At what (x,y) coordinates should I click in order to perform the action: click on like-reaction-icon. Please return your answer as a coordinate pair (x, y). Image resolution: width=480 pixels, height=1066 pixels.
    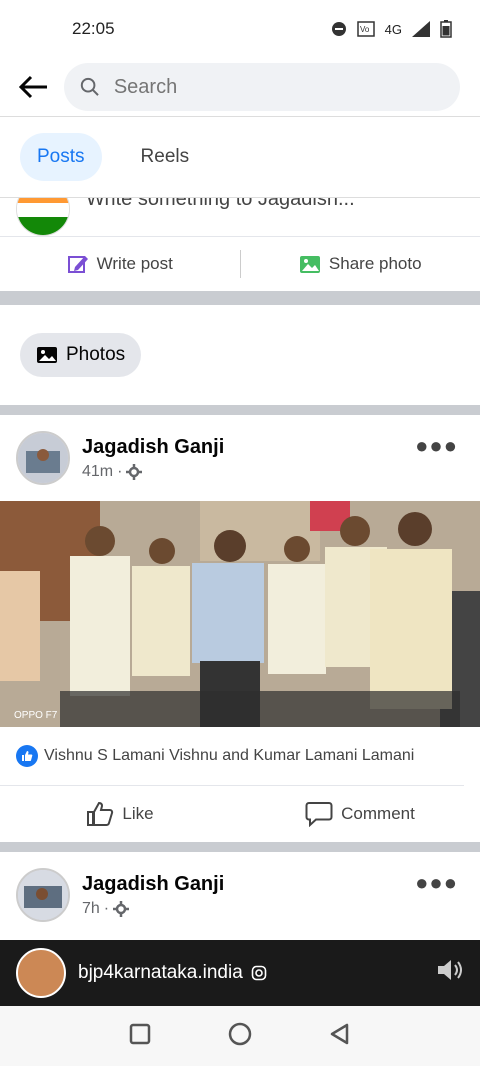
    Looking at the image, I should click on (27, 756).